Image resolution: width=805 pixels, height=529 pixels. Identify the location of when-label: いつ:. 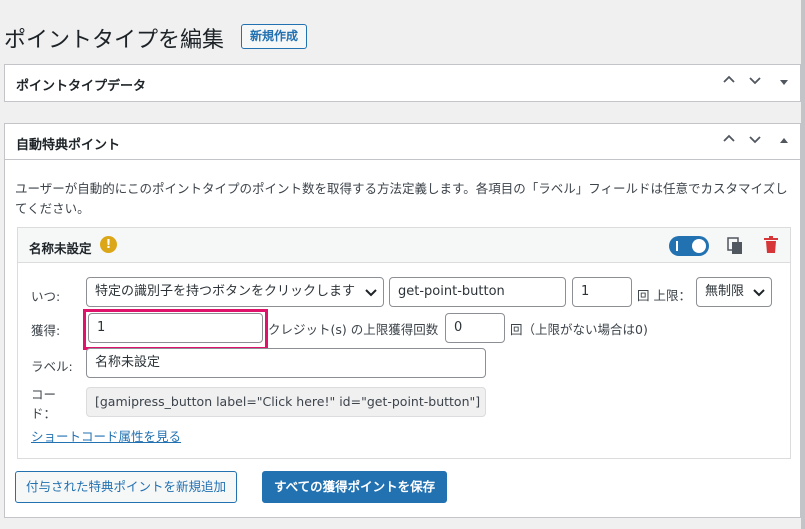
(46, 296).